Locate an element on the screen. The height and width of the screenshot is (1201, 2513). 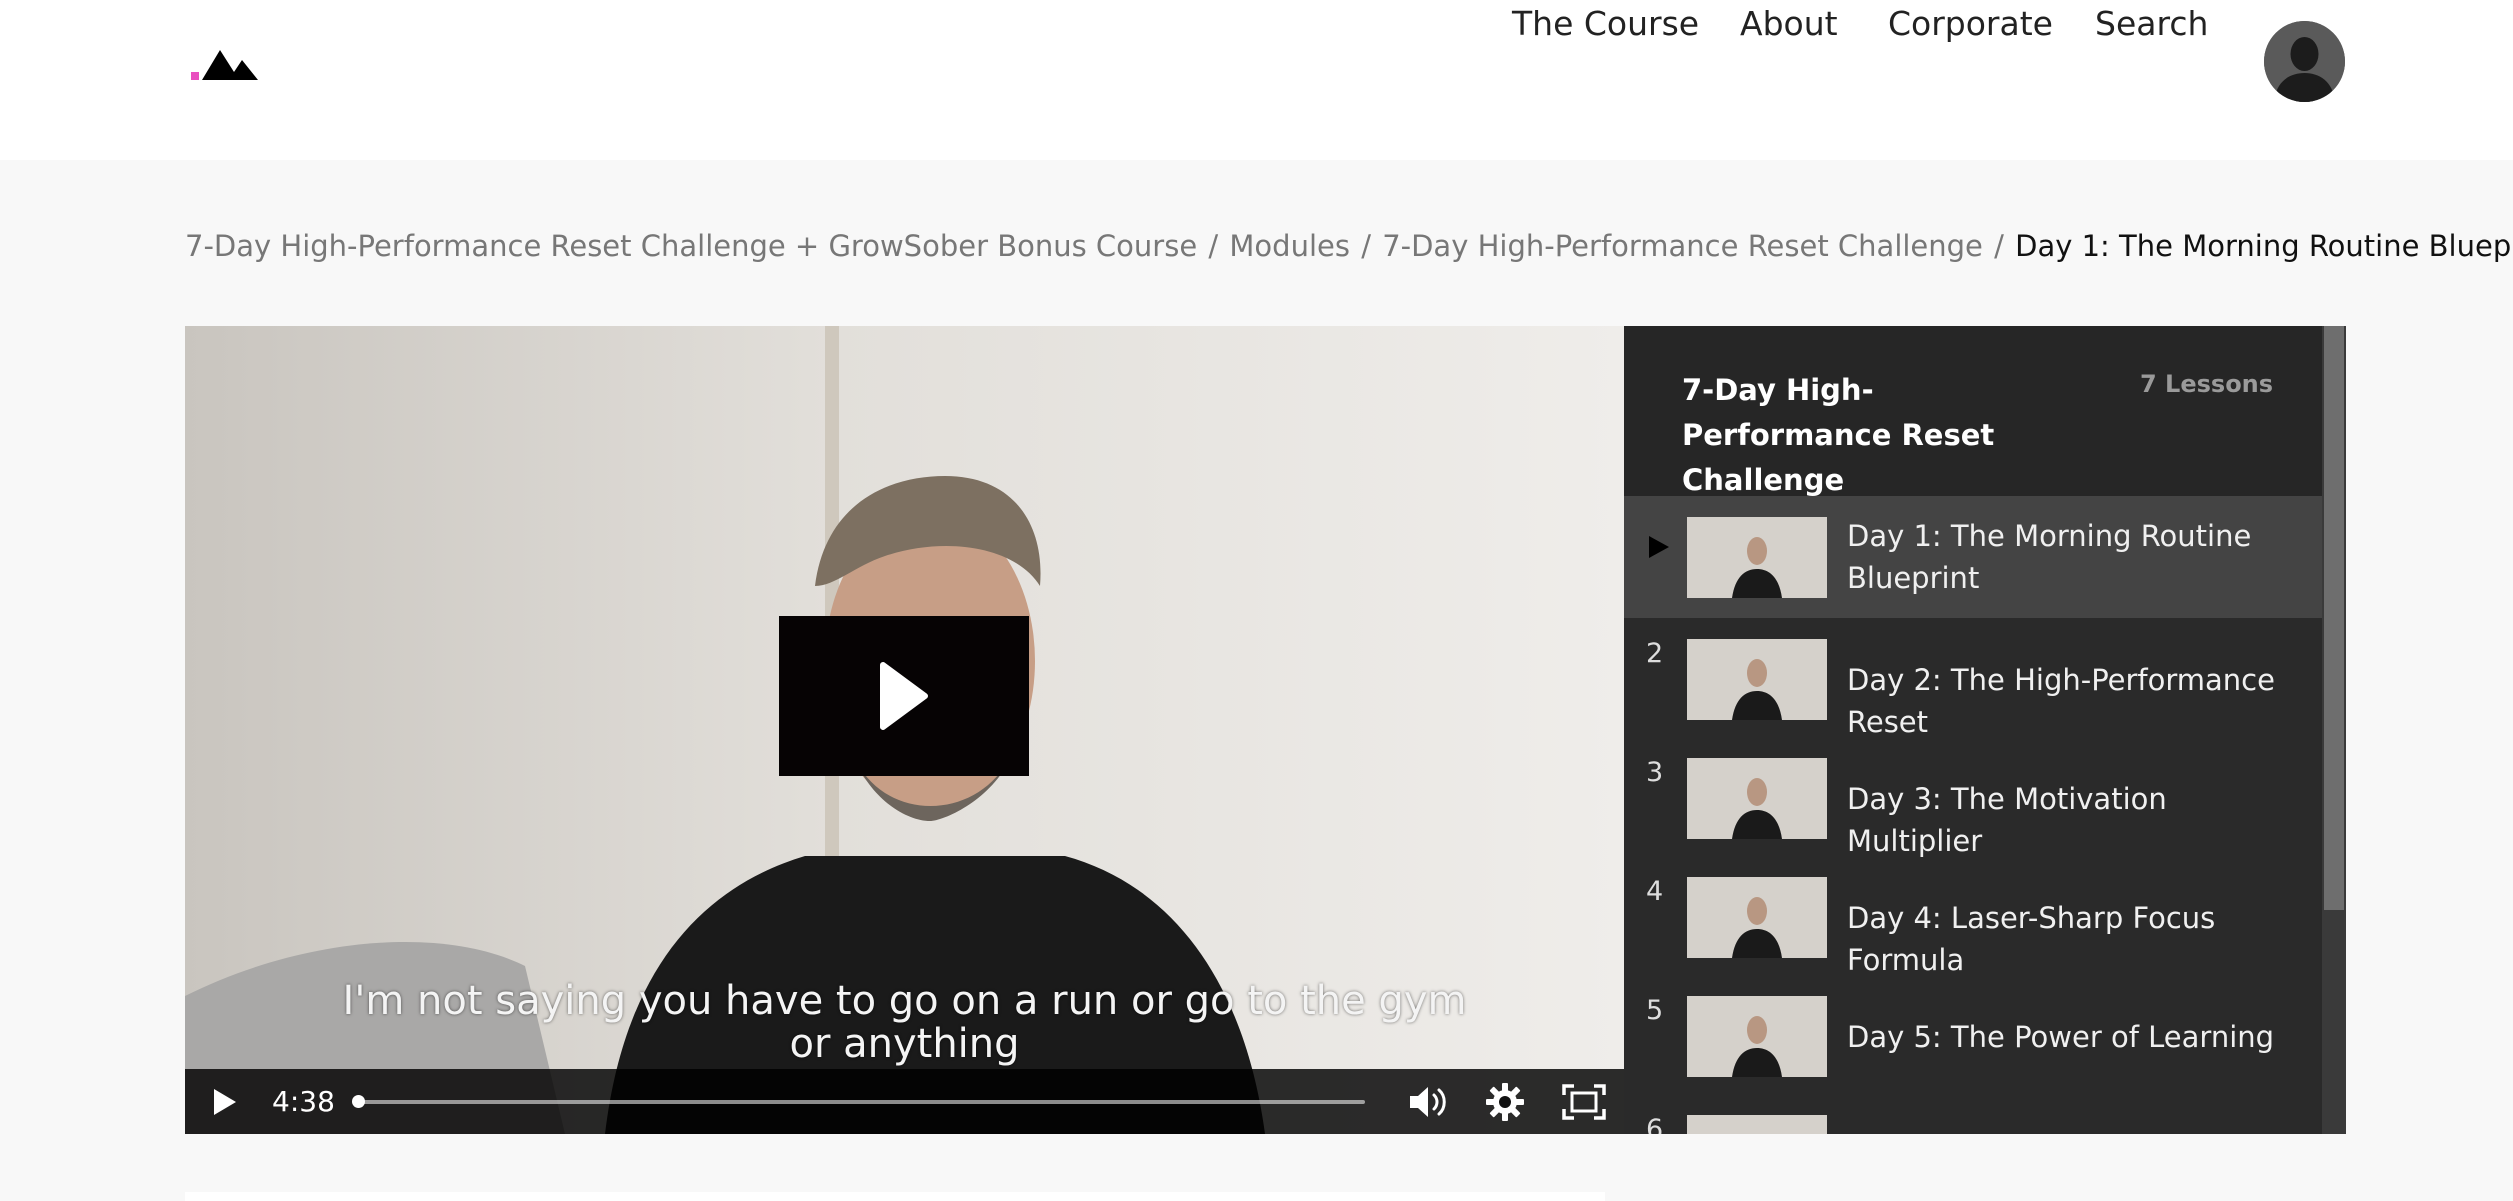
lesson-number: 2 is located at coordinates (1655, 653).